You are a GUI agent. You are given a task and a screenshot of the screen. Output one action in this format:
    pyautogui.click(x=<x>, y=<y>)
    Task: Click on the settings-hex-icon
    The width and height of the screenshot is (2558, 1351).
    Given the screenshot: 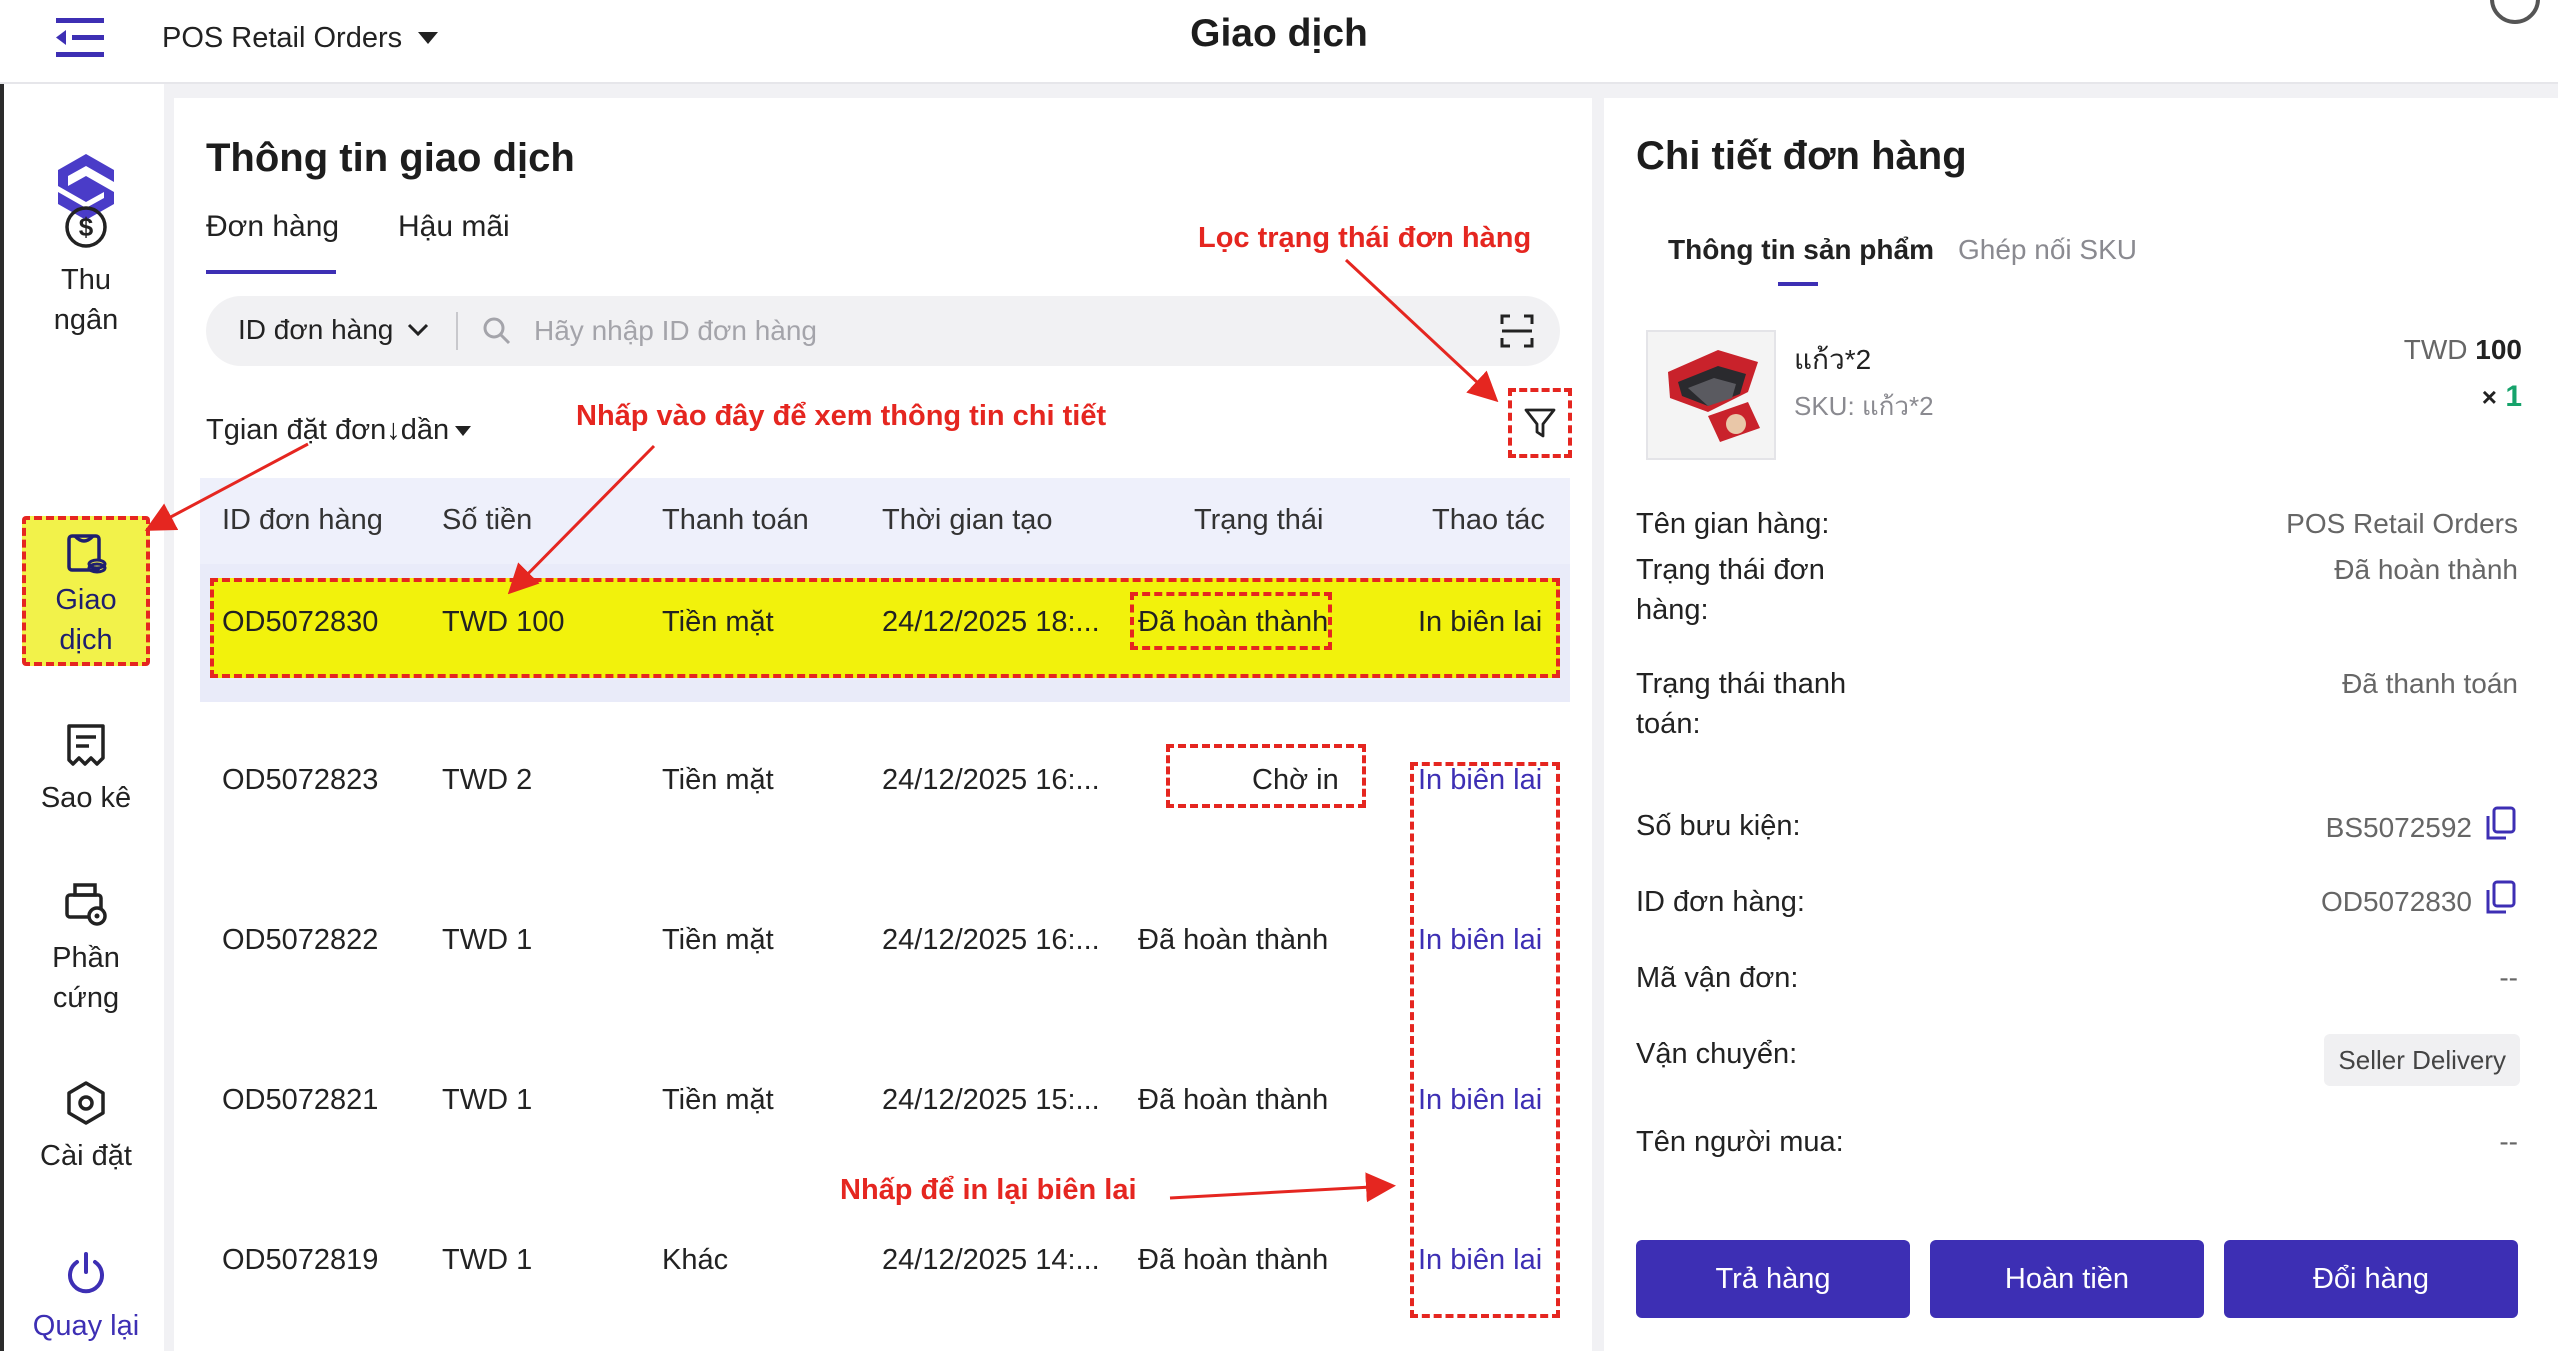 What is the action you would take?
    pyautogui.click(x=86, y=1103)
    